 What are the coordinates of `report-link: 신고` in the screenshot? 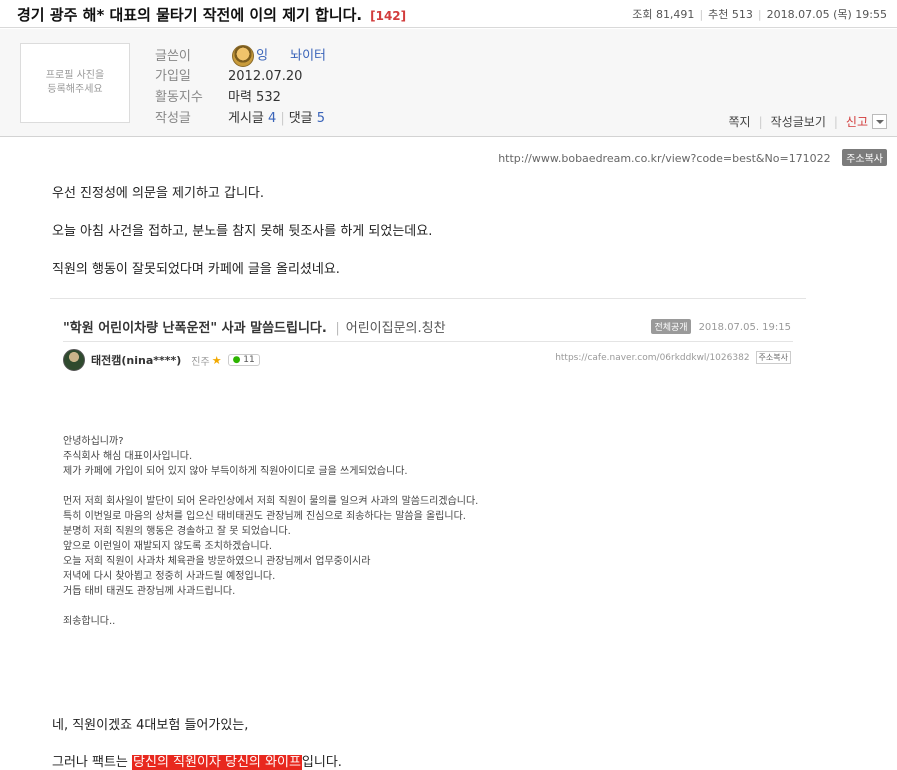 It's located at (857, 121).